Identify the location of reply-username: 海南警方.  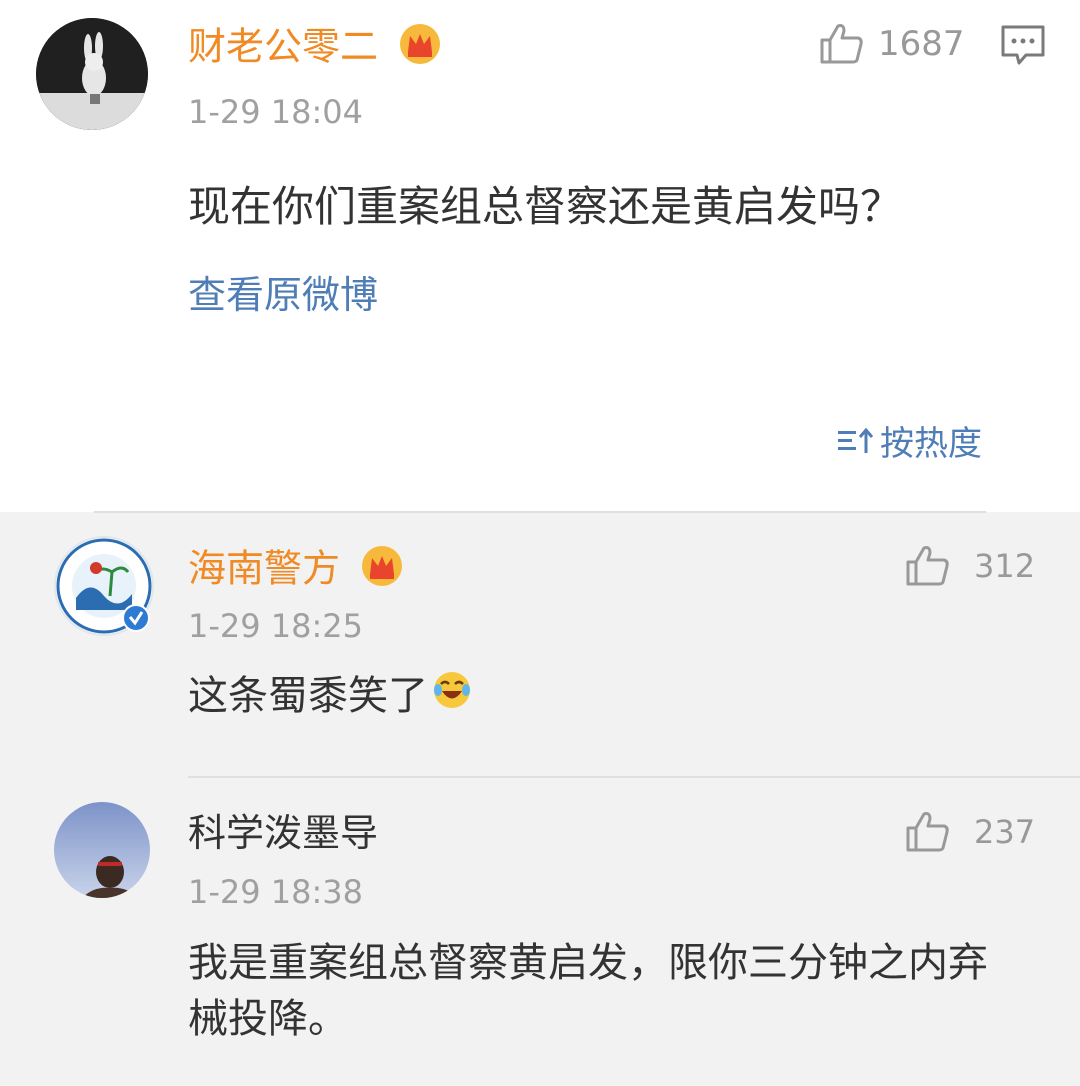
(296, 571).